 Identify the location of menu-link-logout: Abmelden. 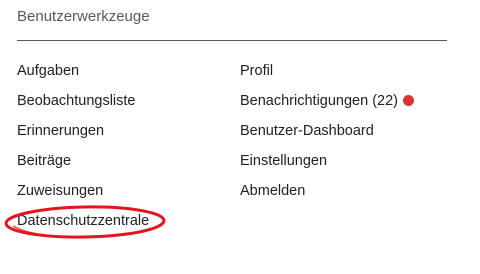
(272, 191).